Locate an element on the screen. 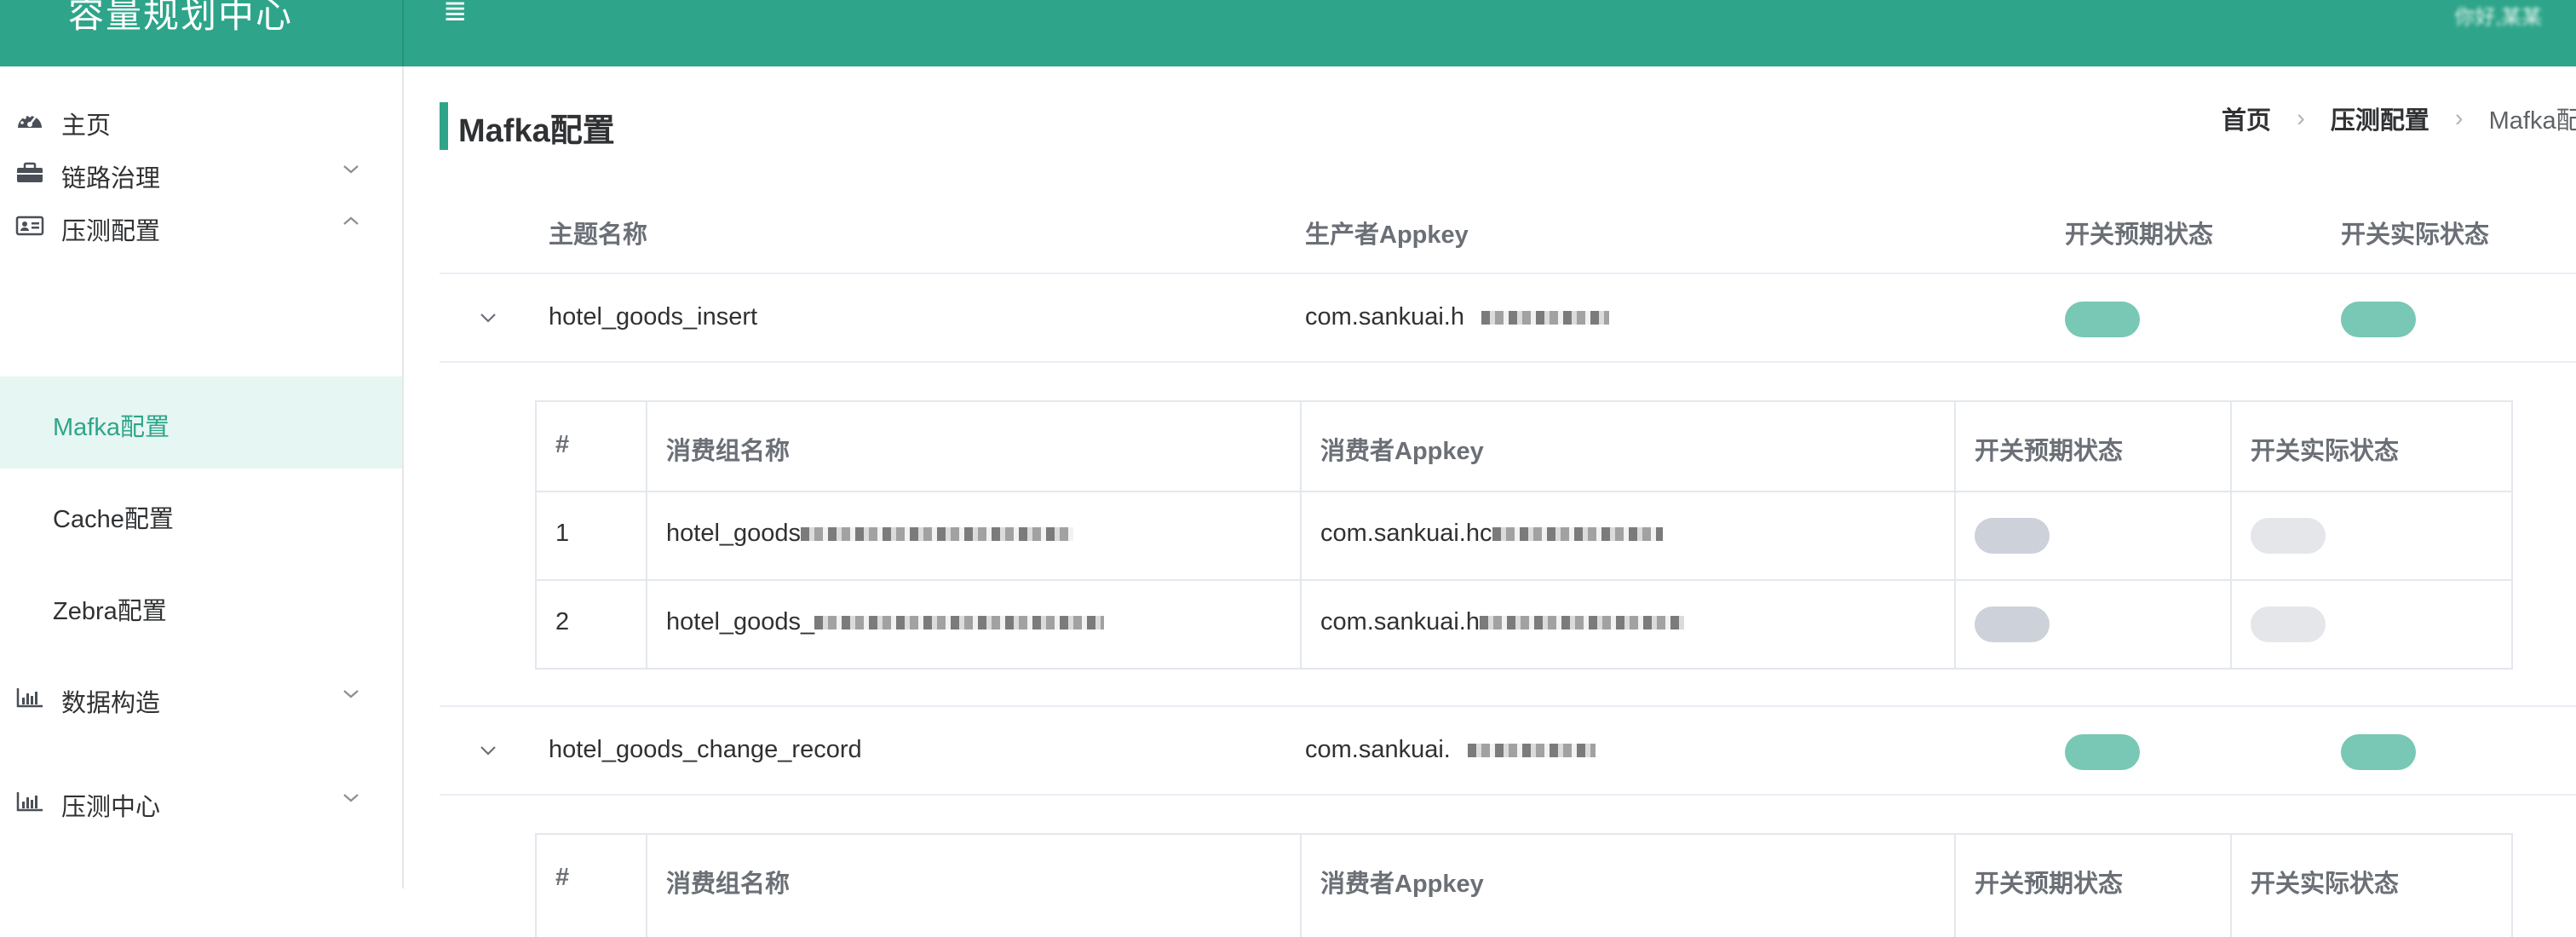  sidebar-subitem-label: Cache配置 is located at coordinates (114, 519).